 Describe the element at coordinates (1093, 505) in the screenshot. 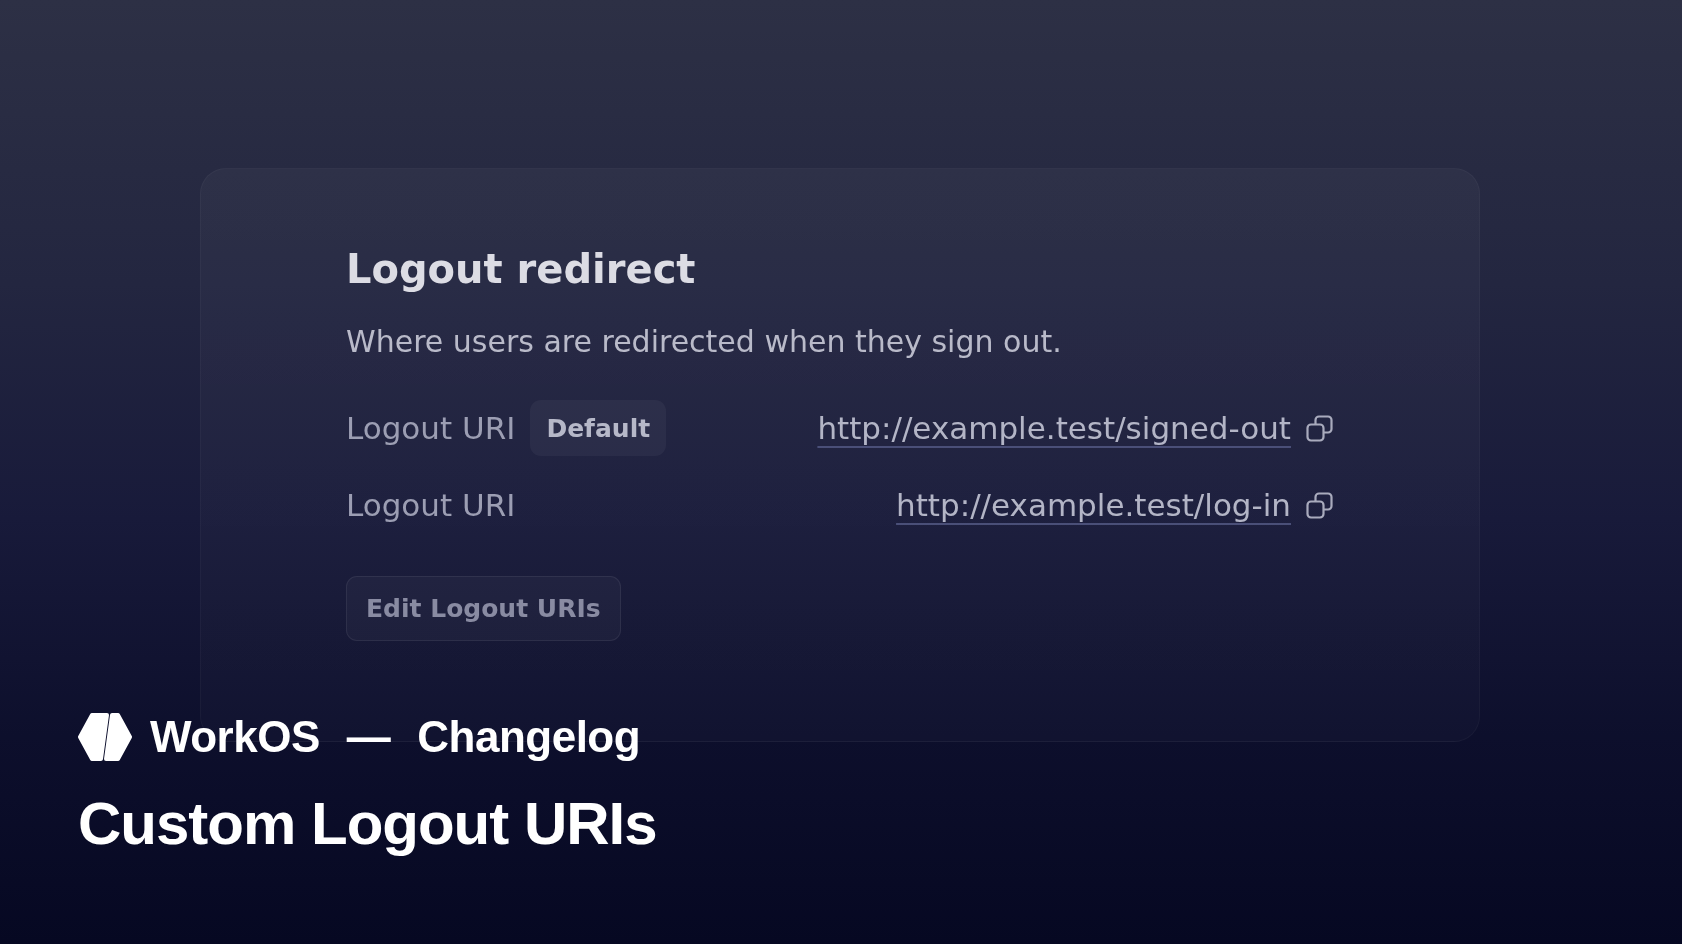

I see `uri-link: http://example.test/log-in` at that location.